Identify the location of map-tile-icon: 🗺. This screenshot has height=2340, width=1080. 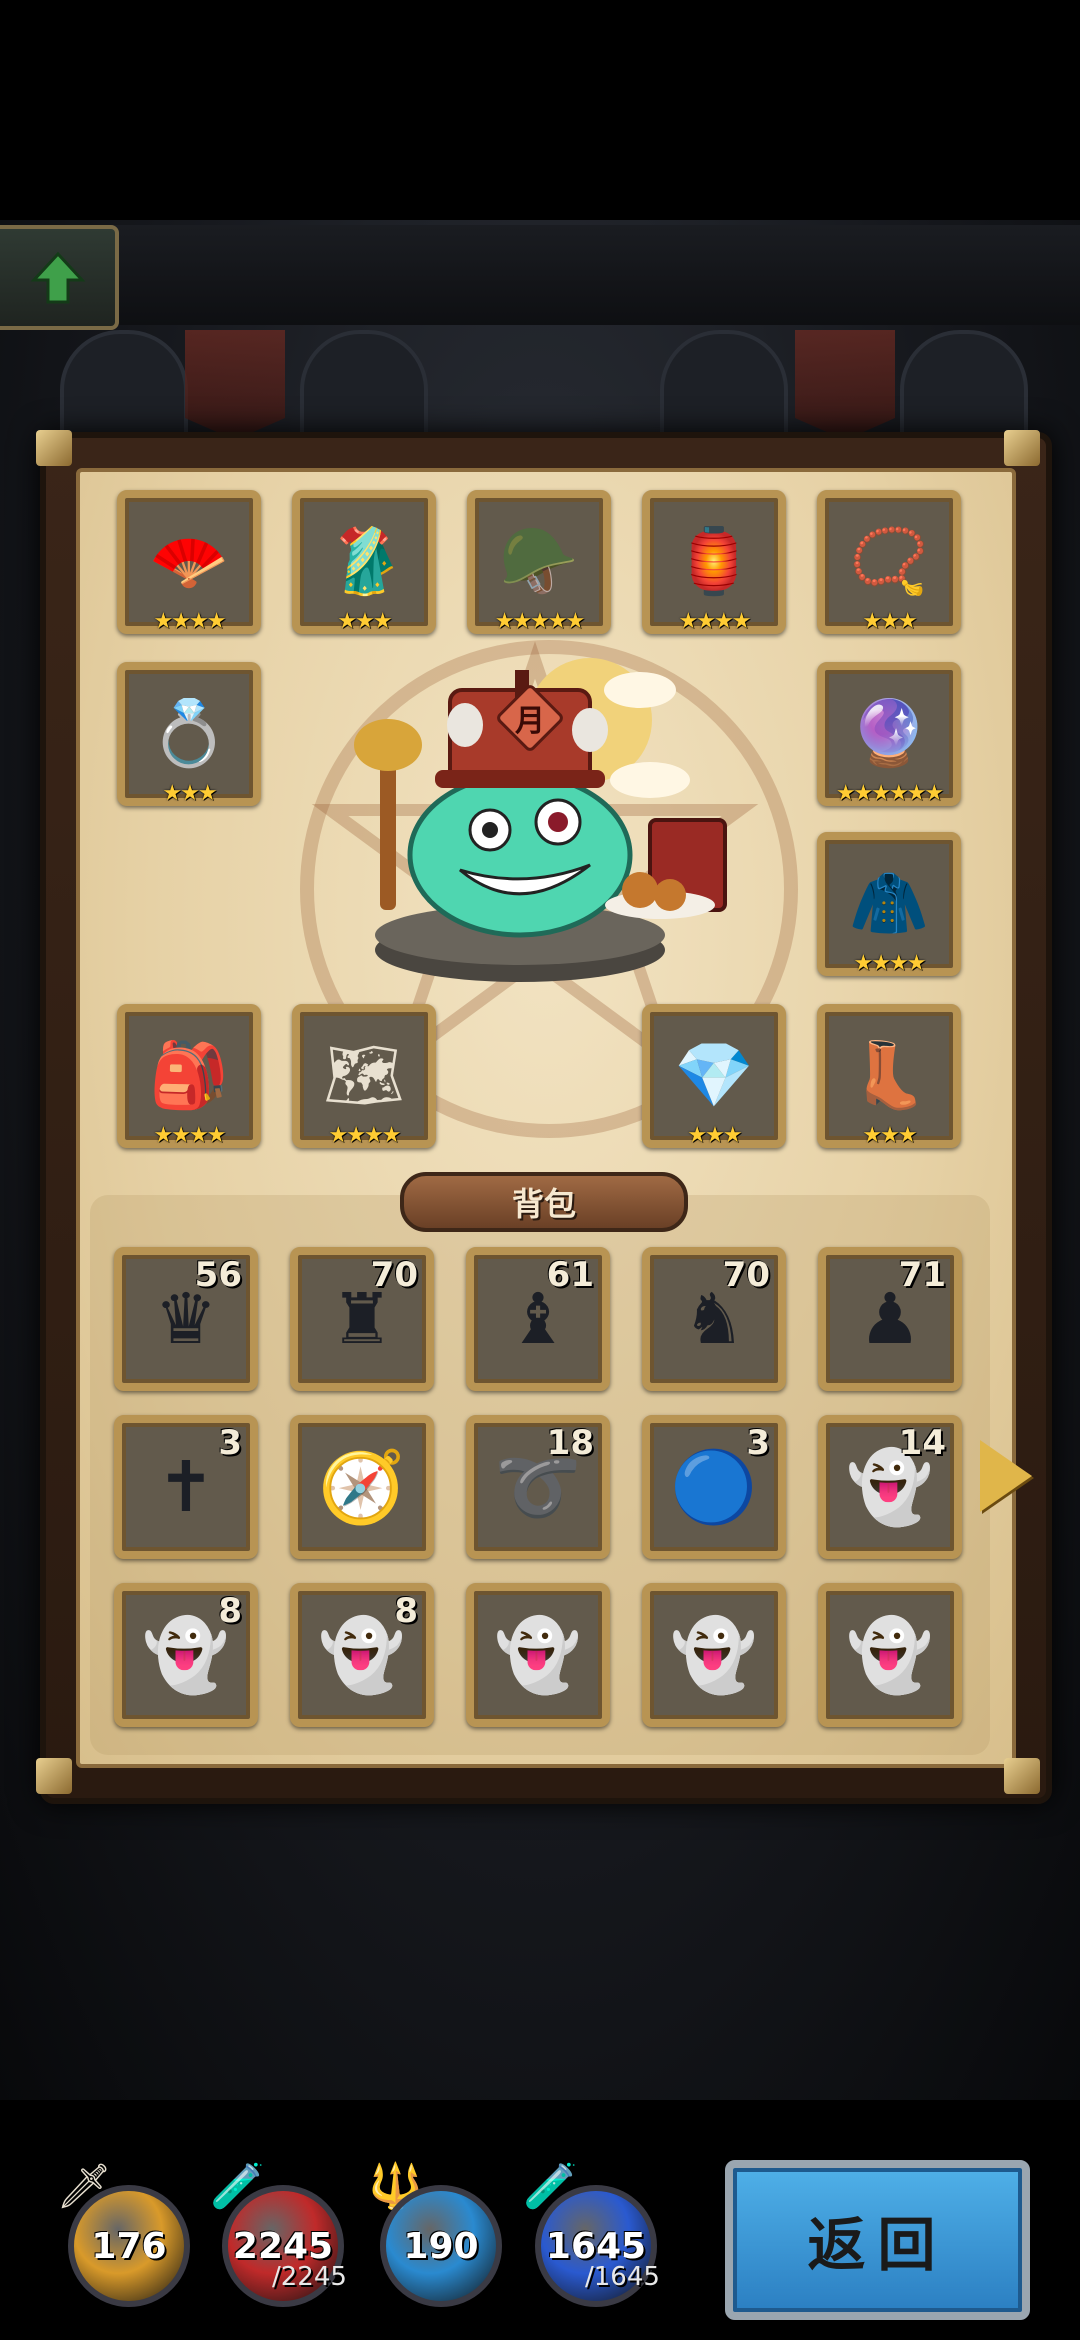
(364, 1076).